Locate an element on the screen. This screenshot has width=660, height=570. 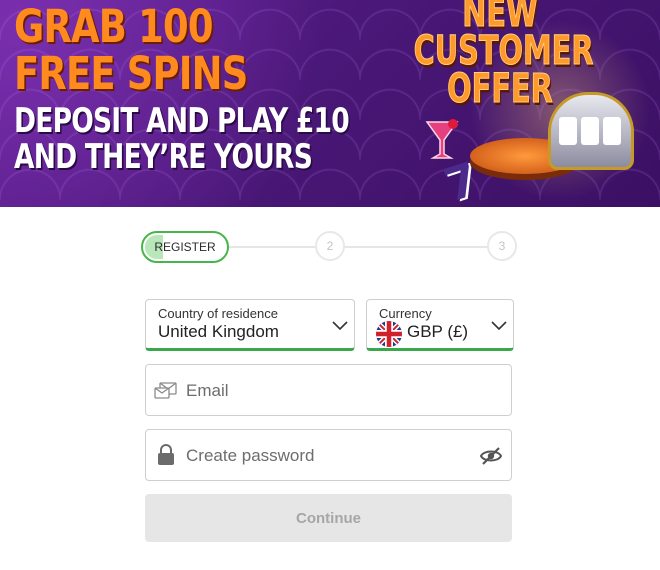
currency-value: GBP (£) is located at coordinates (438, 331).